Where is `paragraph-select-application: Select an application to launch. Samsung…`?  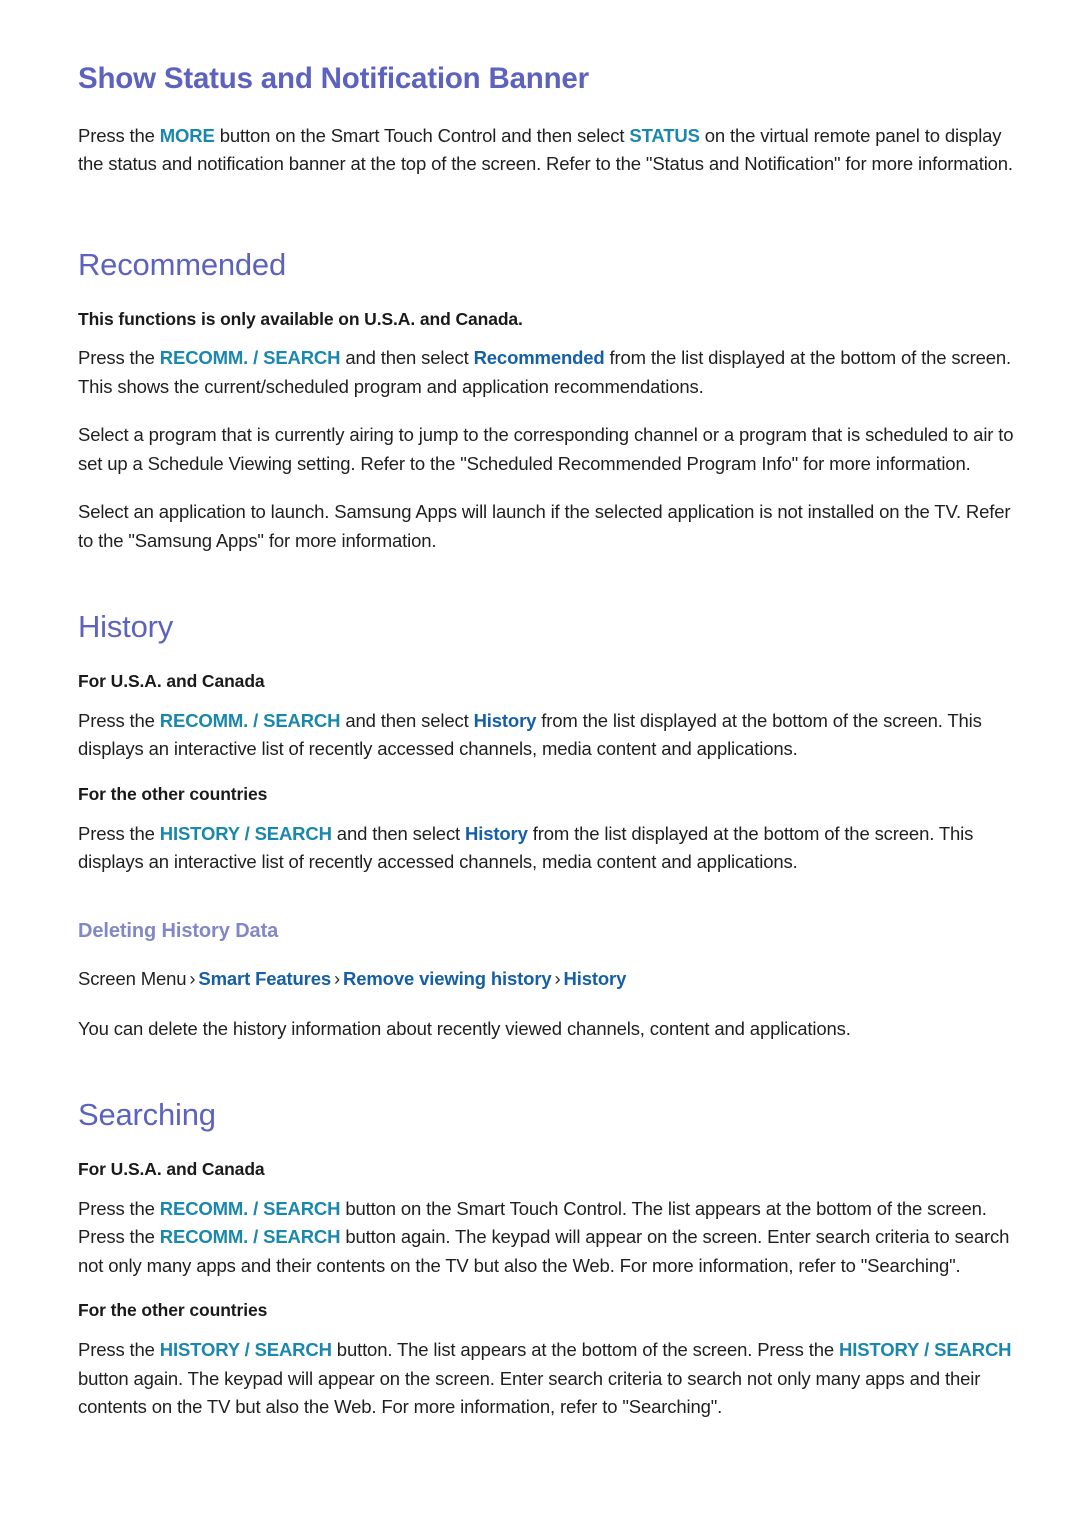 paragraph-select-application: Select an application to launch. Samsung… is located at coordinates (544, 526).